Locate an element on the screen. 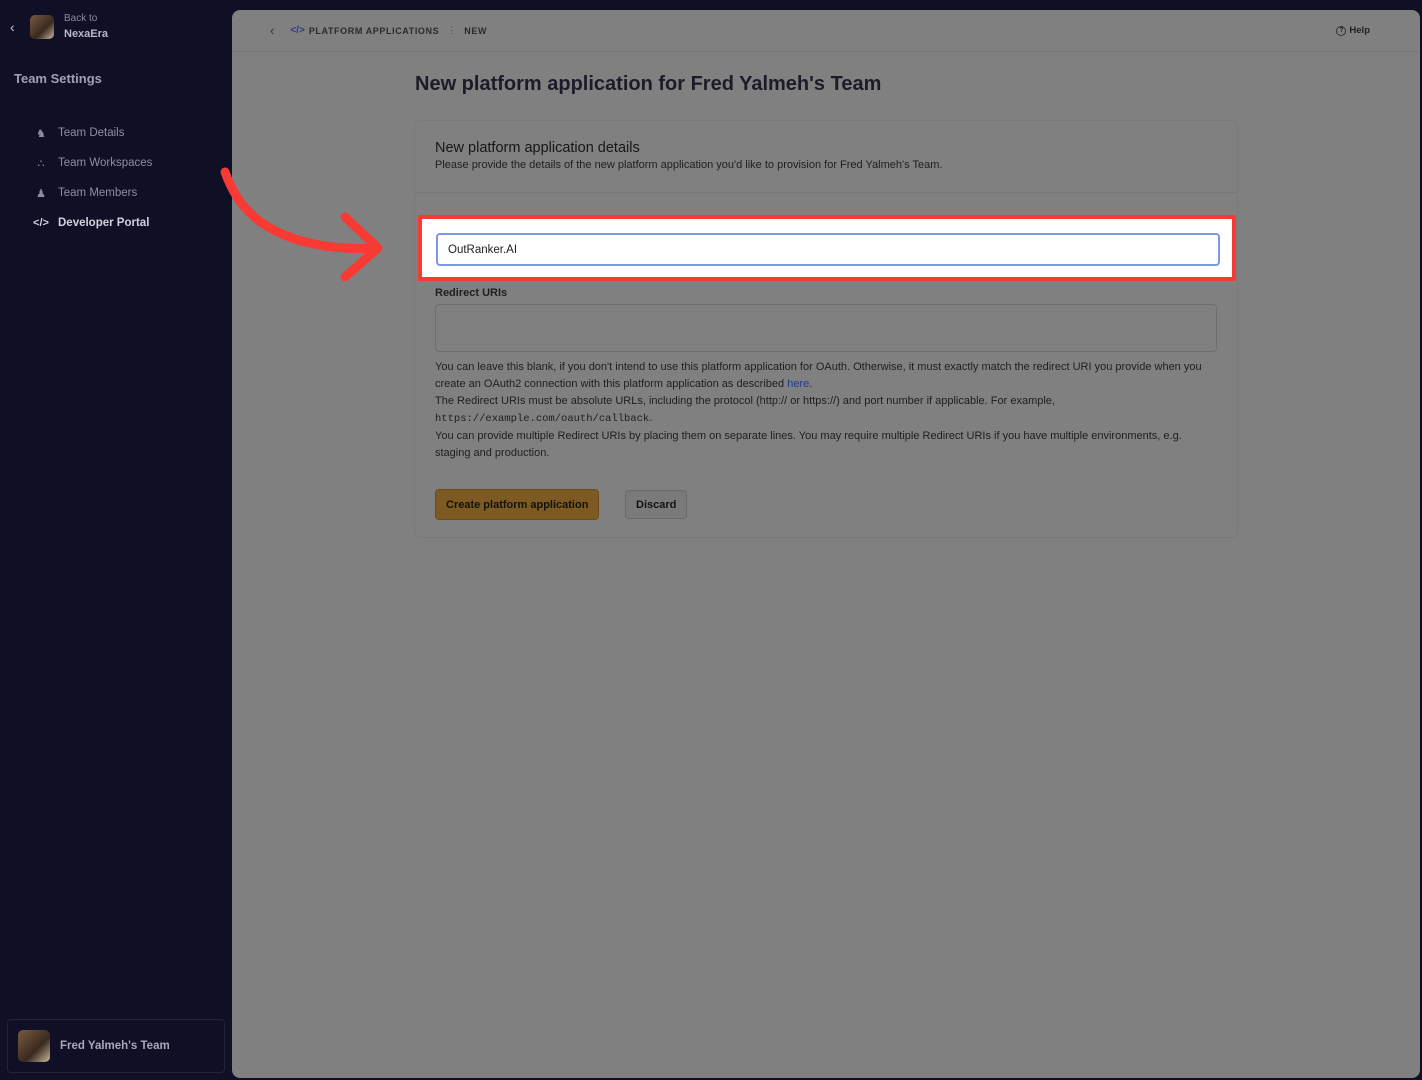 The width and height of the screenshot is (1422, 1080). users-icon: ♞ is located at coordinates (41, 133).